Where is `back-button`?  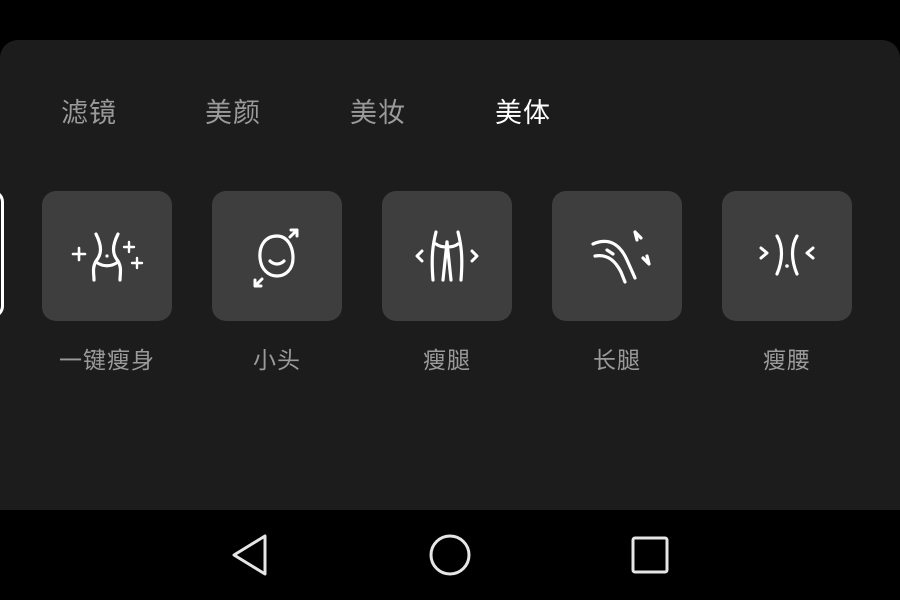
back-button is located at coordinates (250, 555).